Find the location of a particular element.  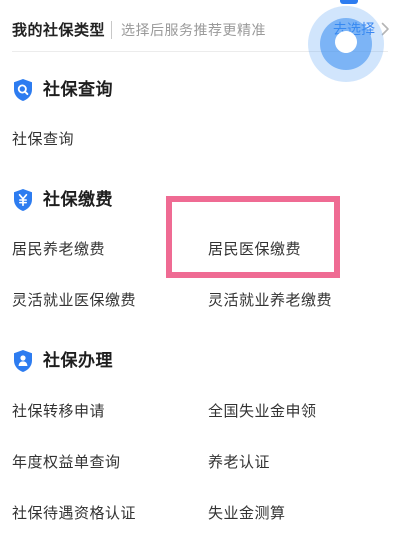

service-transfer-application: 社保转移申请 is located at coordinates (58, 411).